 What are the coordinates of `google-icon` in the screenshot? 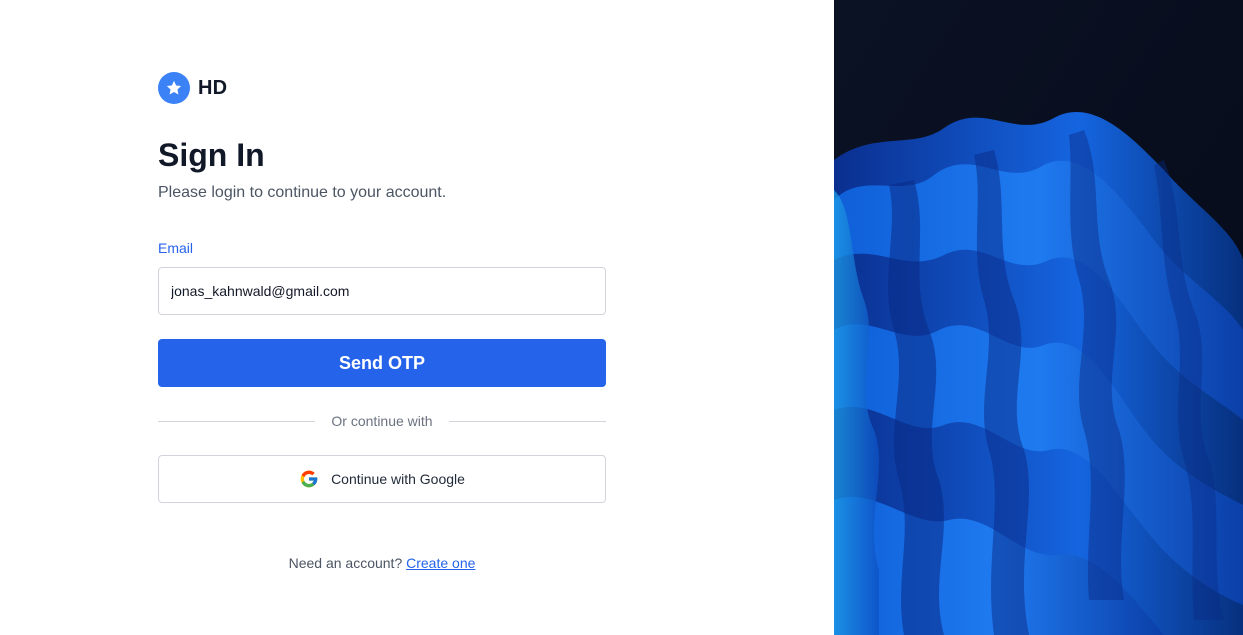 It's located at (309, 479).